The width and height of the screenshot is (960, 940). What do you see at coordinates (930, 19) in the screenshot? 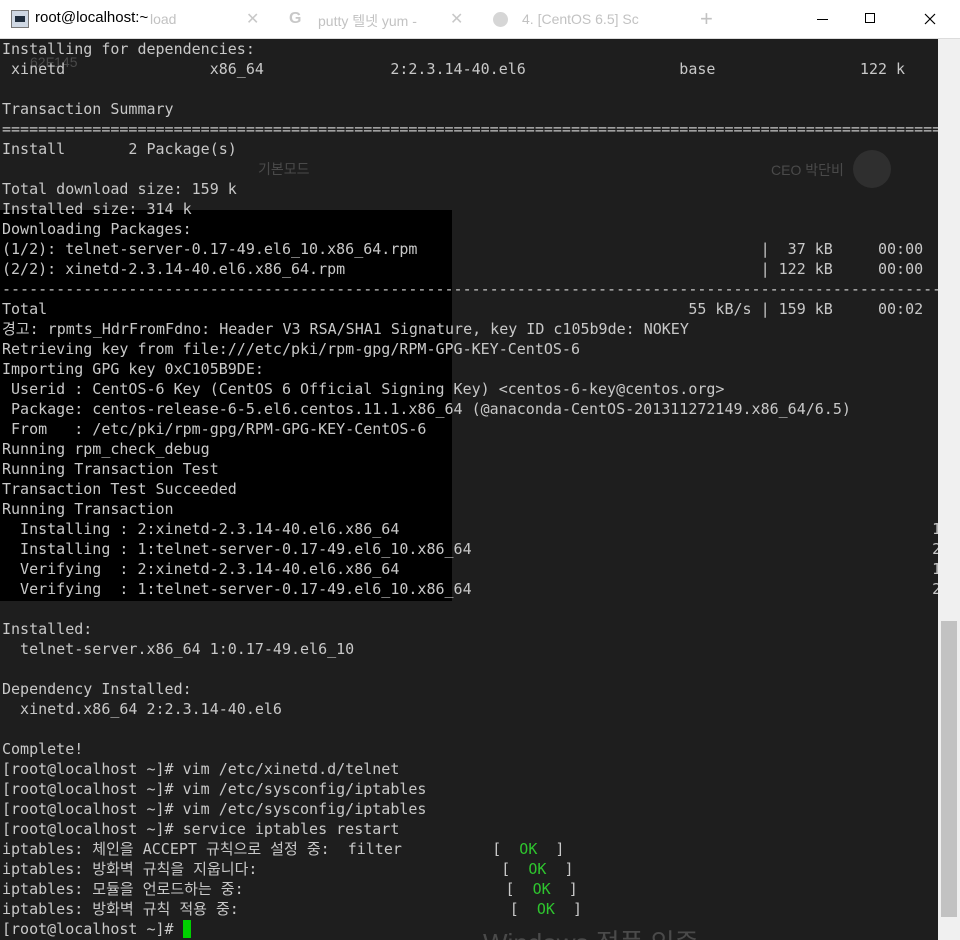
I see `close-icon` at bounding box center [930, 19].